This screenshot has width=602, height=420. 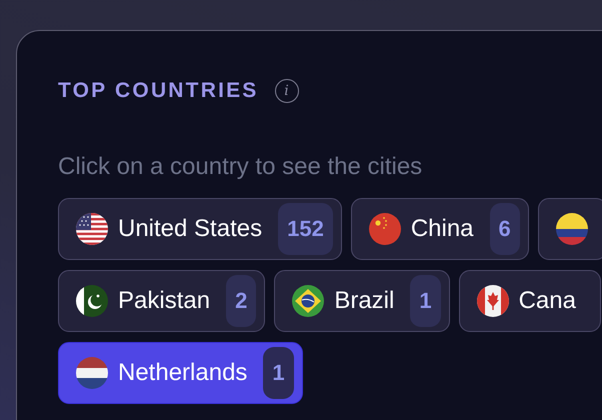 I want to click on country-chip: China 6, so click(x=439, y=229).